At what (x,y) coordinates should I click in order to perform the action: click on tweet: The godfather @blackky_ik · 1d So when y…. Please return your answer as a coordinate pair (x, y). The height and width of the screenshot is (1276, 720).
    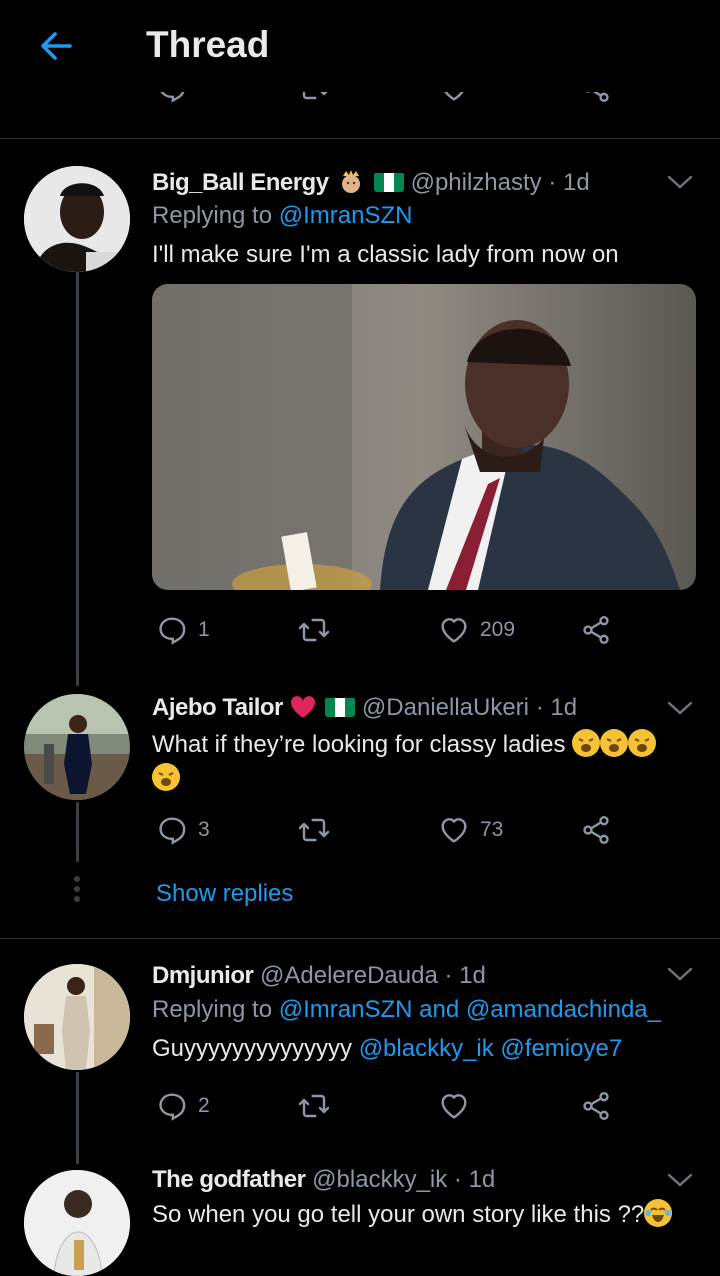
    Looking at the image, I should click on (360, 1218).